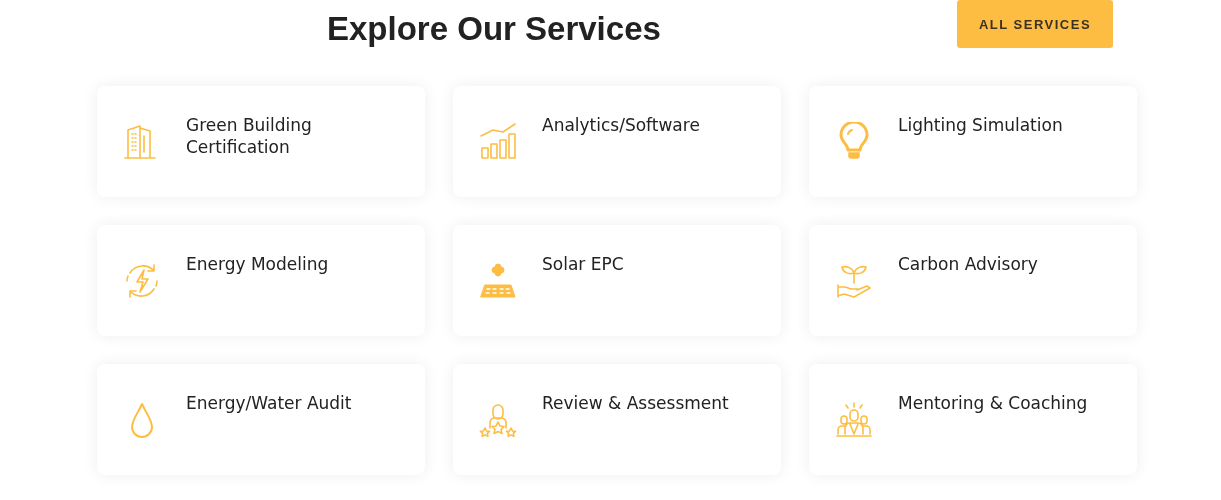  Describe the element at coordinates (257, 264) in the screenshot. I see `service-title: Energy Modeling` at that location.